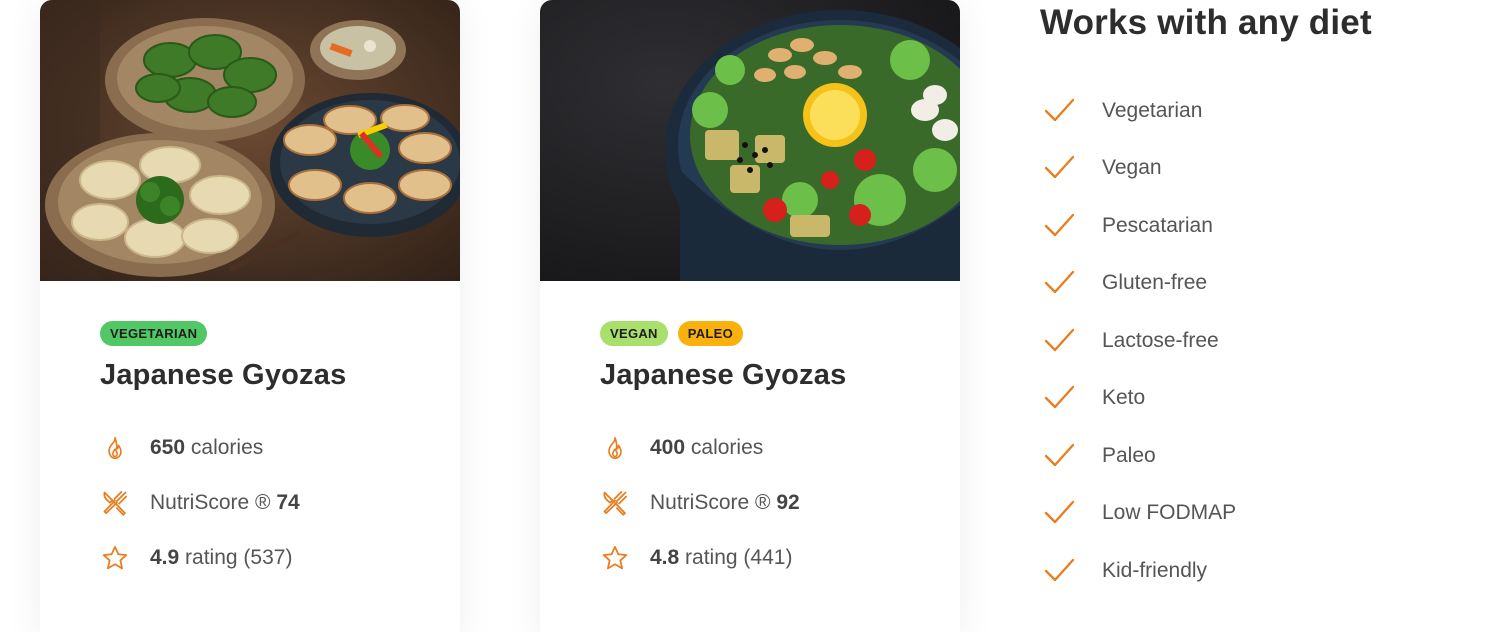 This screenshot has width=1500, height=632. I want to click on rating-label: rating (441), so click(739, 557).